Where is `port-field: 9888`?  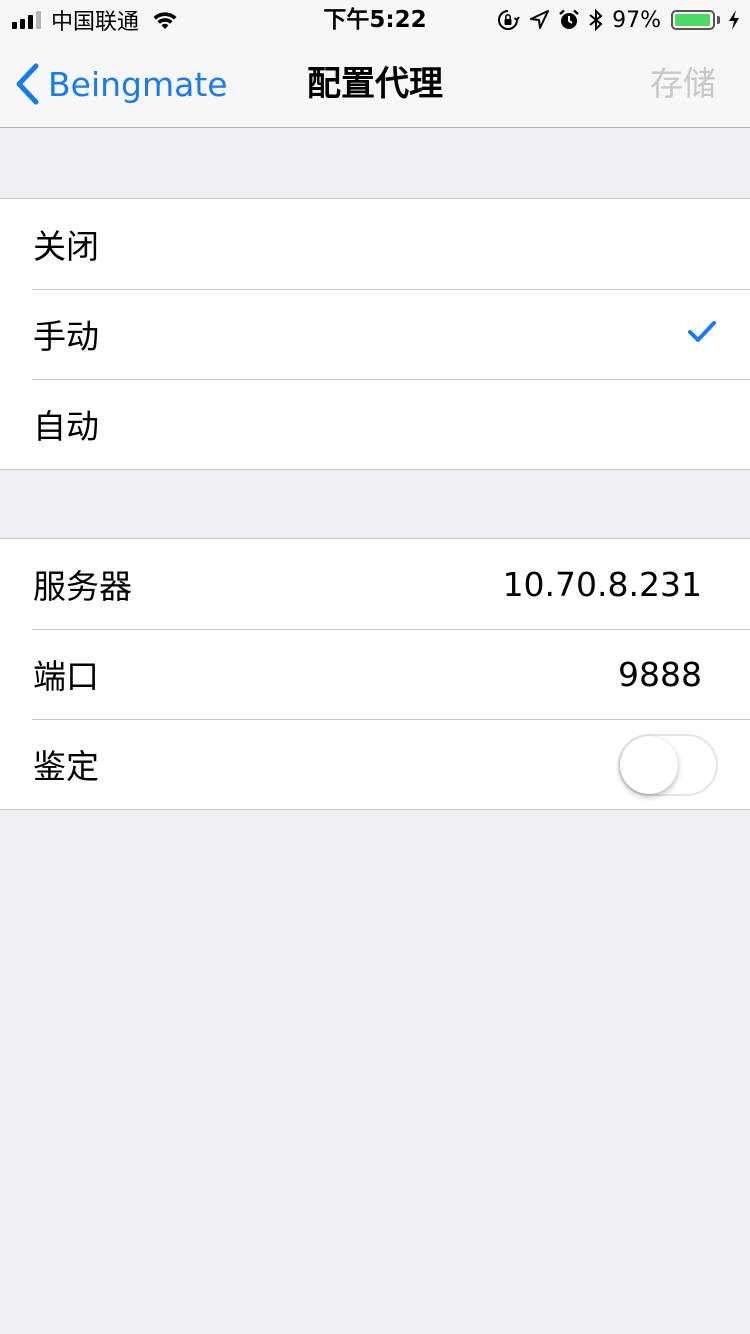 port-field: 9888 is located at coordinates (660, 674).